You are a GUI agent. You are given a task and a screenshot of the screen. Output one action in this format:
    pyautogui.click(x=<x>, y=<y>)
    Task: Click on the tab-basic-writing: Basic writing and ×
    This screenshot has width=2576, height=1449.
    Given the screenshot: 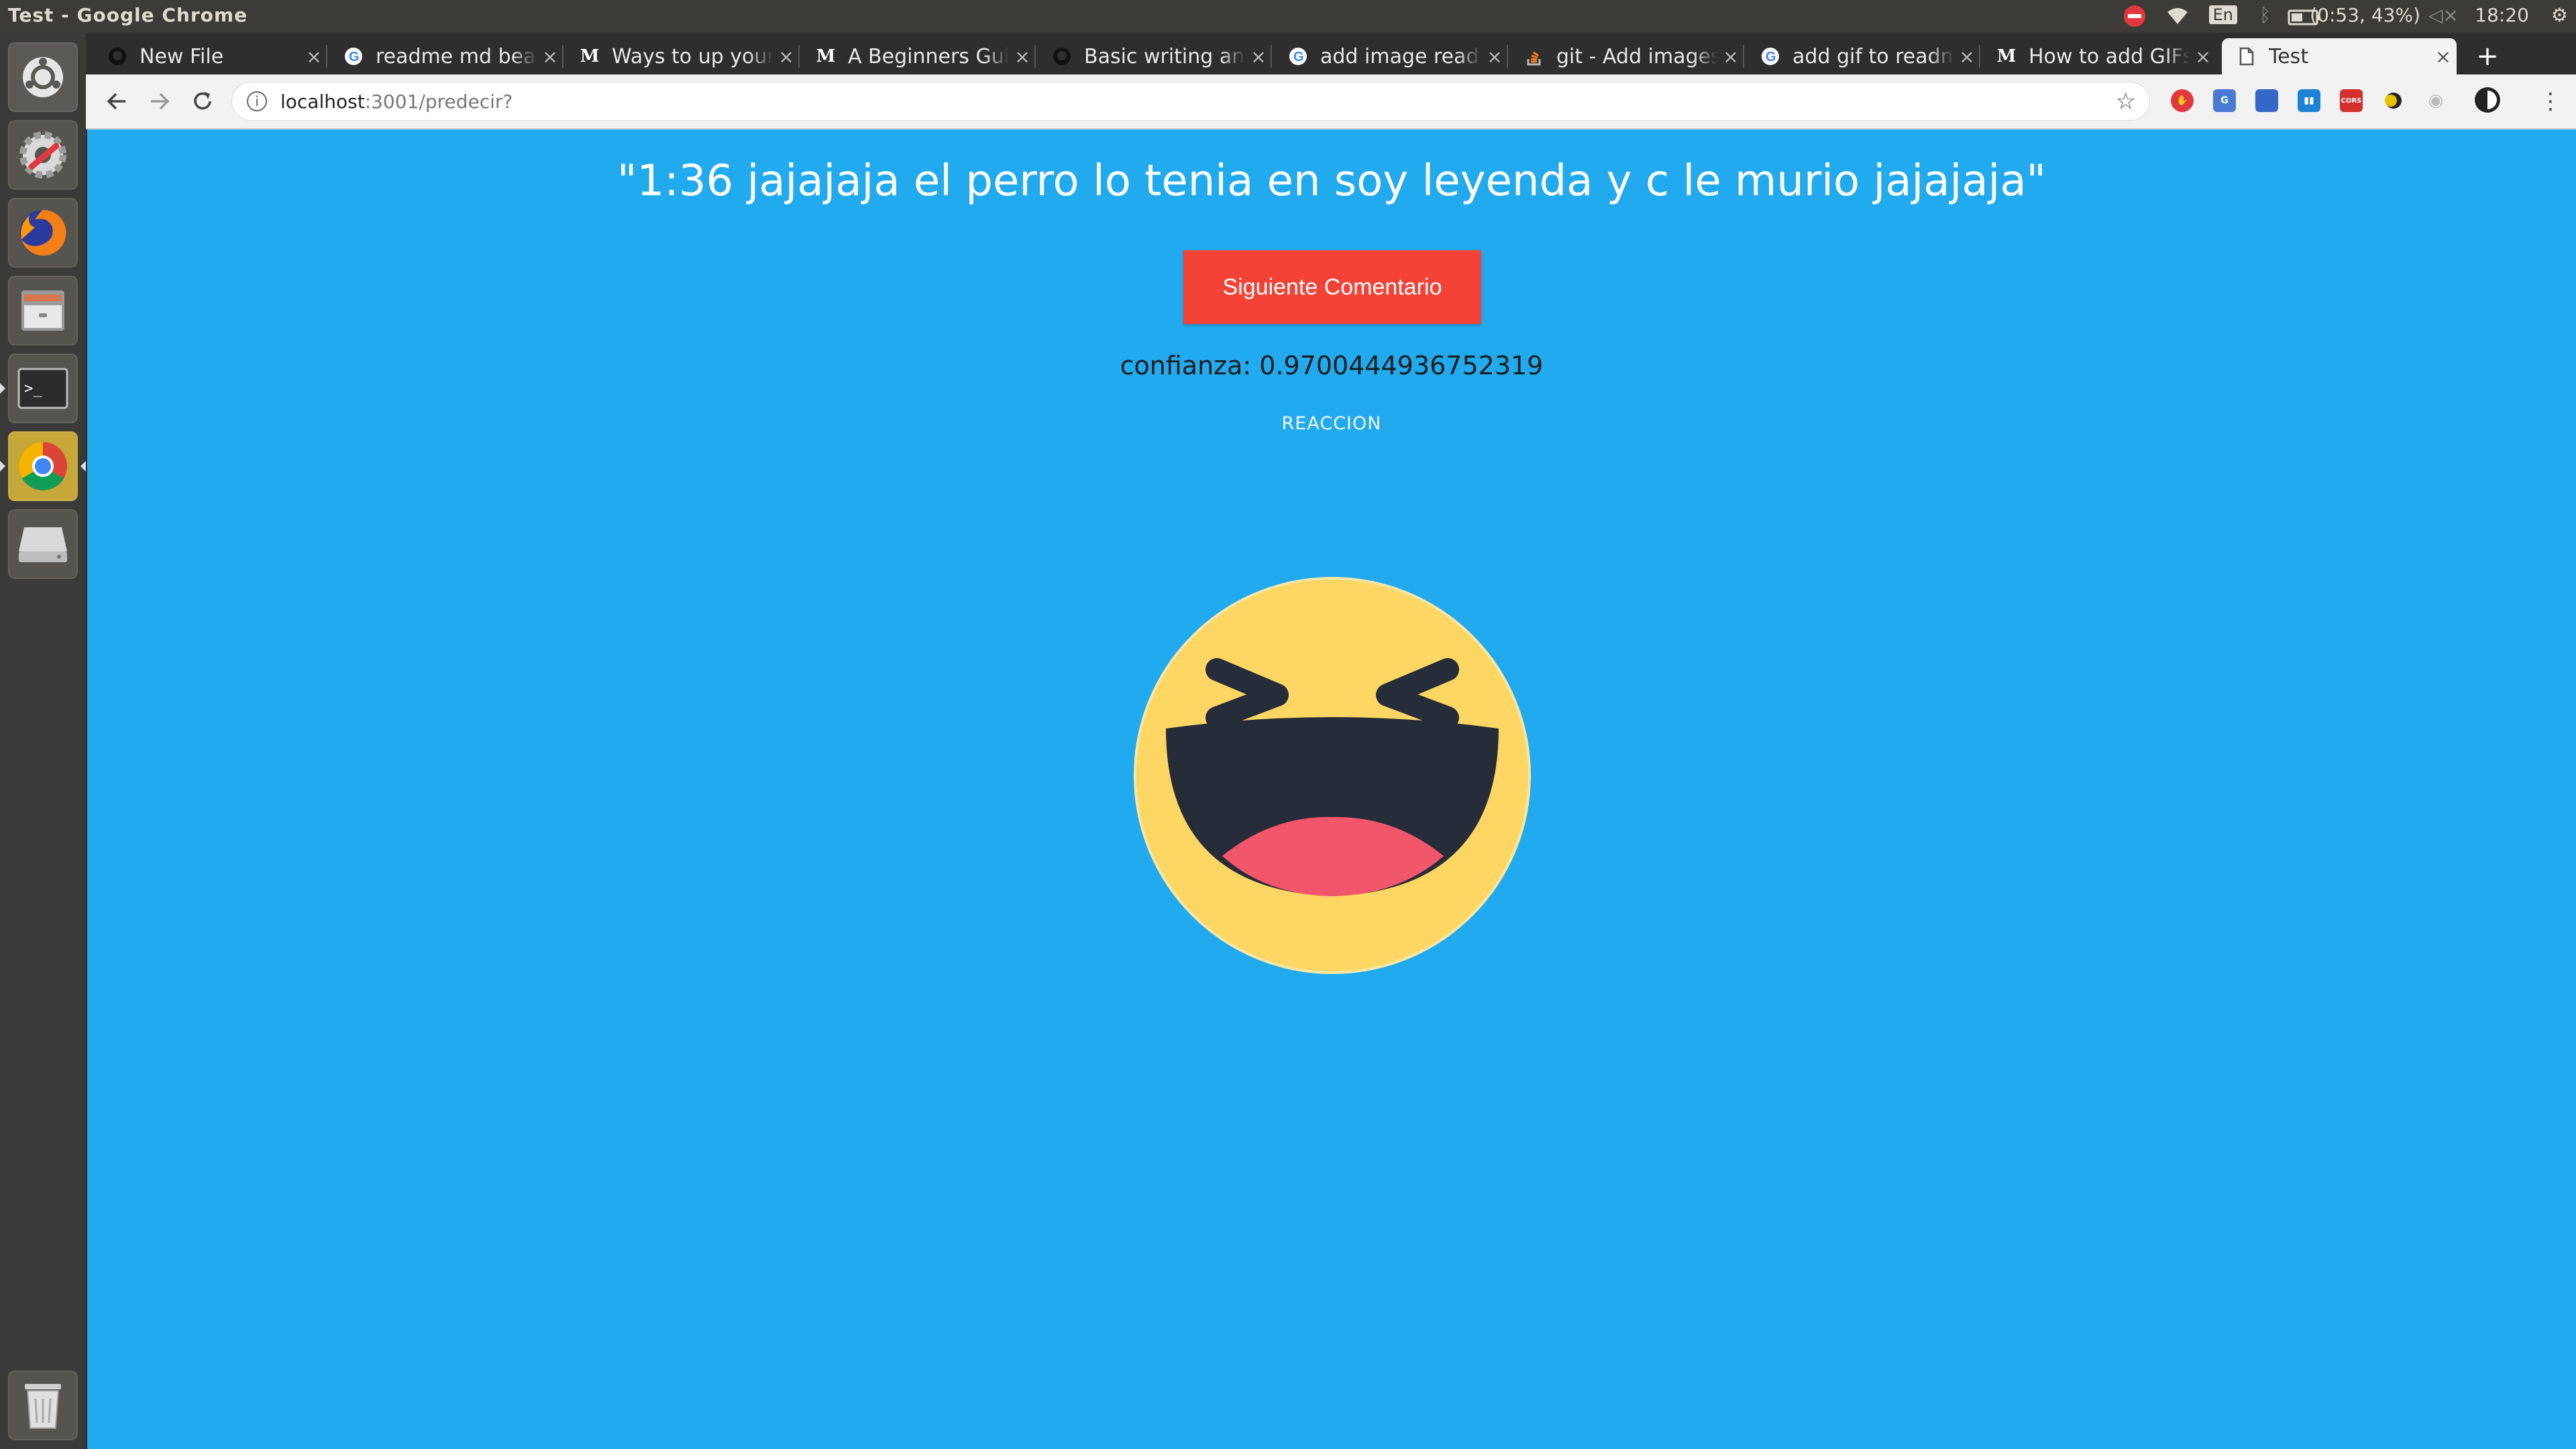 What is the action you would take?
    pyautogui.click(x=1154, y=56)
    